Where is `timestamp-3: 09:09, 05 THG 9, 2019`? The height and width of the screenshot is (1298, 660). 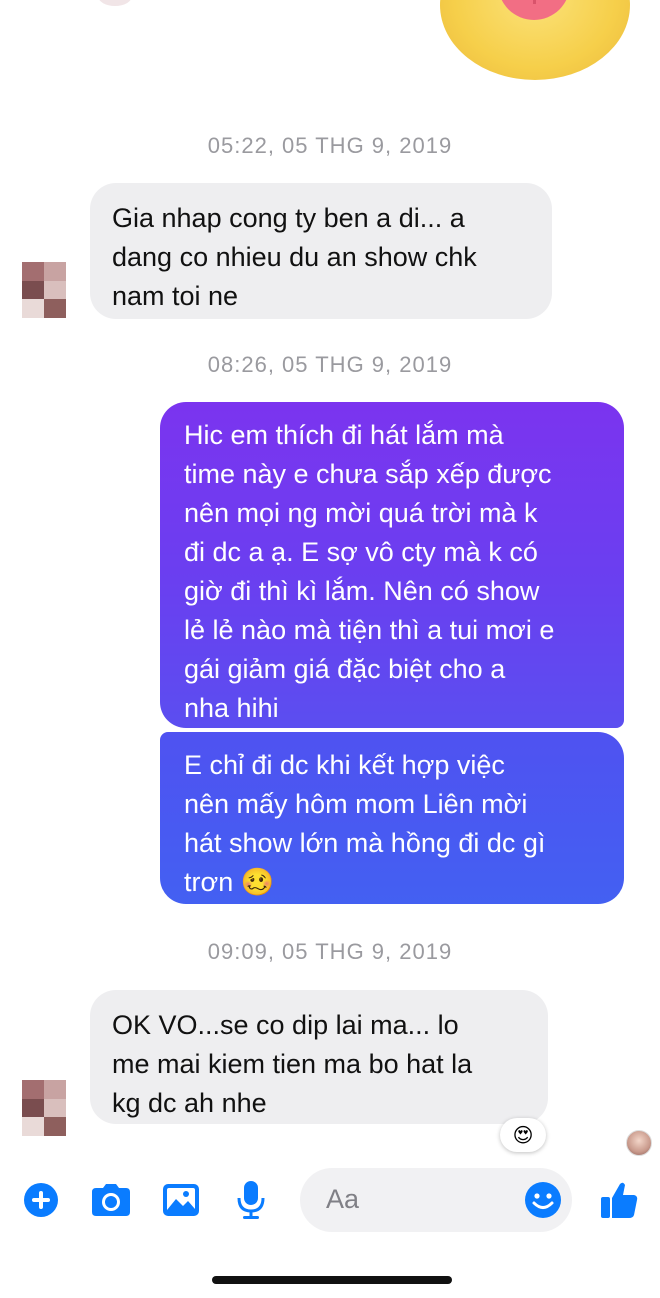 timestamp-3: 09:09, 05 THG 9, 2019 is located at coordinates (330, 951).